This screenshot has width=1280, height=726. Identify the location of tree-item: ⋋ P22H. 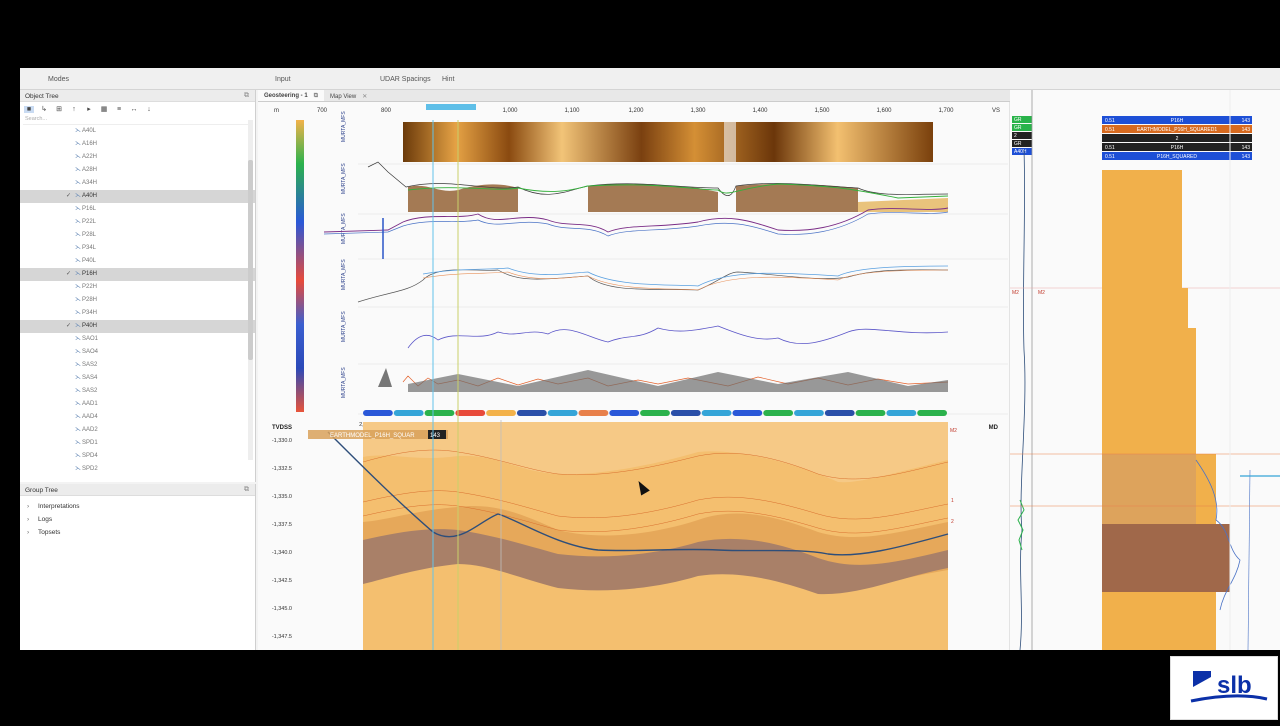
(137, 287).